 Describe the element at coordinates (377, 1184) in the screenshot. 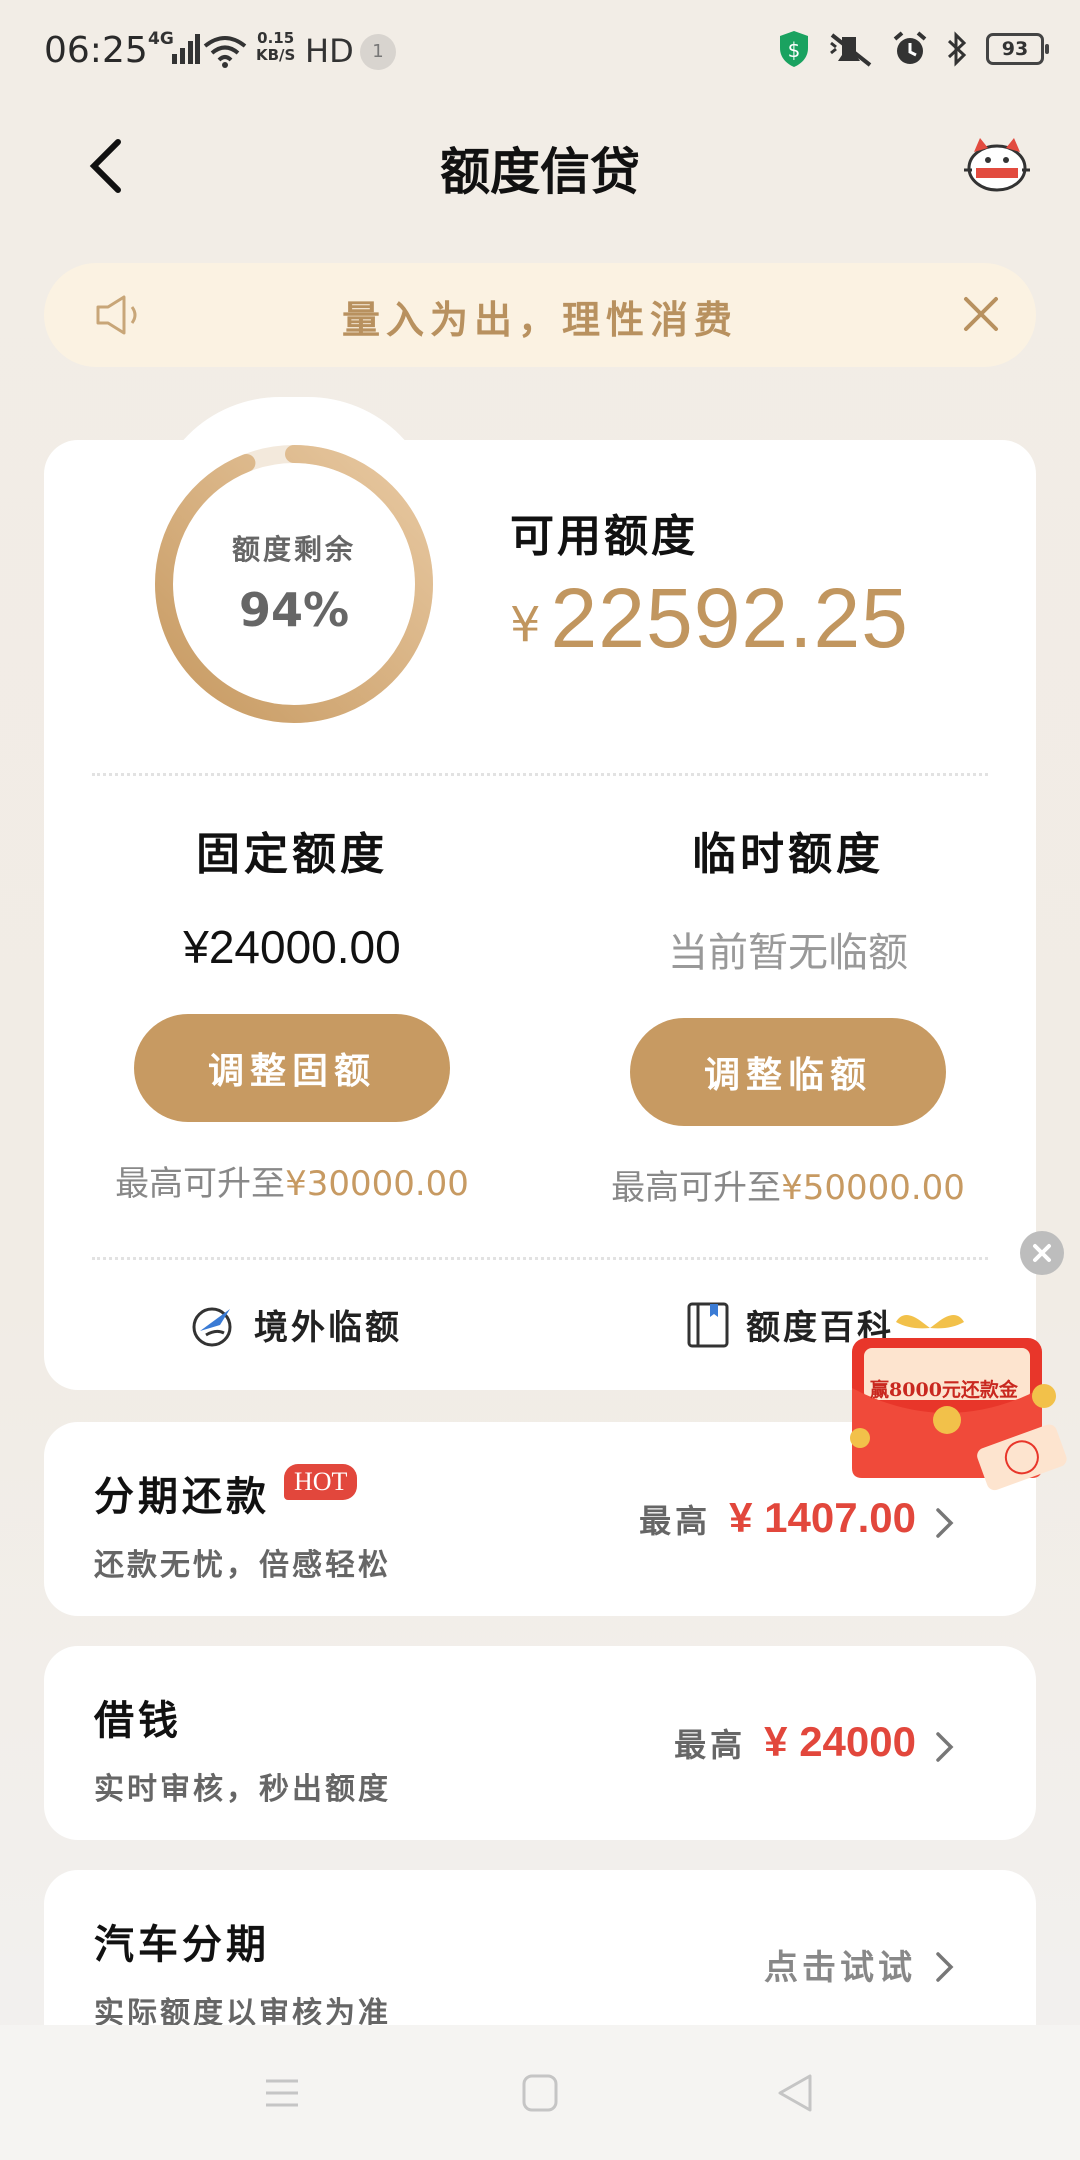

I see `max-value: ¥30000.00` at that location.